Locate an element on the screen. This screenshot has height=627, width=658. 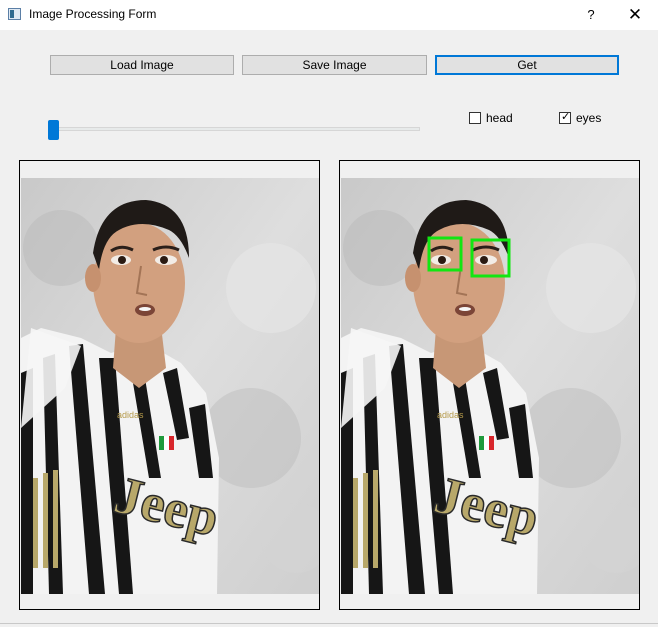
bottom-divider is located at coordinates (329, 623).